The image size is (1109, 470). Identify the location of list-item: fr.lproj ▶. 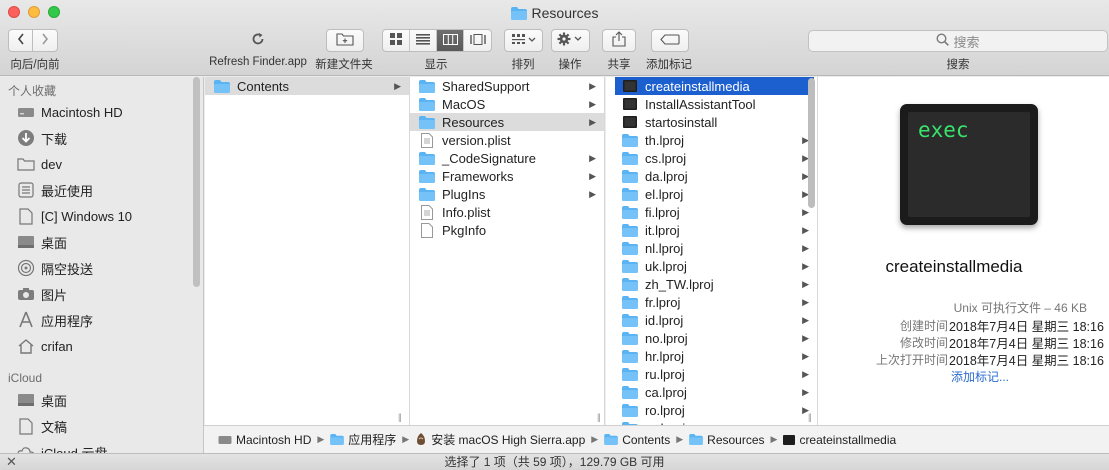
(711, 302).